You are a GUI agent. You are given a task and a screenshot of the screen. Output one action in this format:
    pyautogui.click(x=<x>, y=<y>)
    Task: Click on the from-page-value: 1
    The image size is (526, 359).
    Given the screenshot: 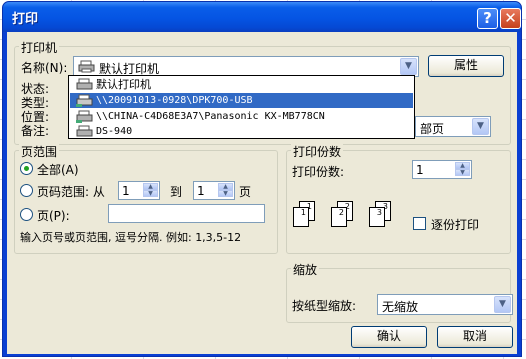 What is the action you would take?
    pyautogui.click(x=126, y=191)
    